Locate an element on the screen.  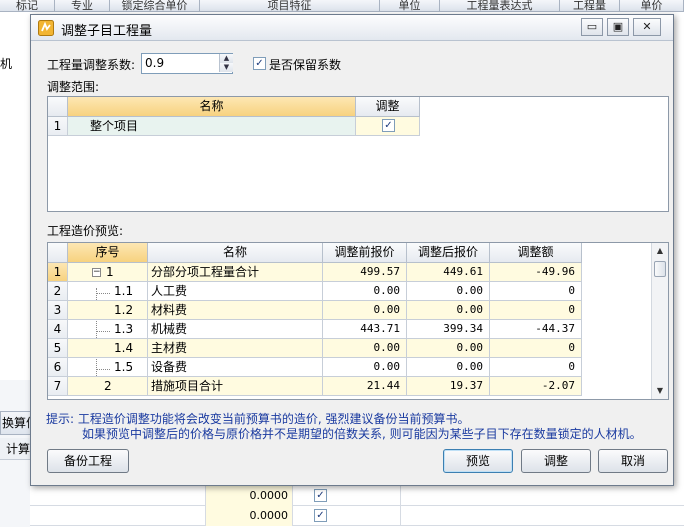
scroll-up-icon: ▲ is located at coordinates (660, 251).